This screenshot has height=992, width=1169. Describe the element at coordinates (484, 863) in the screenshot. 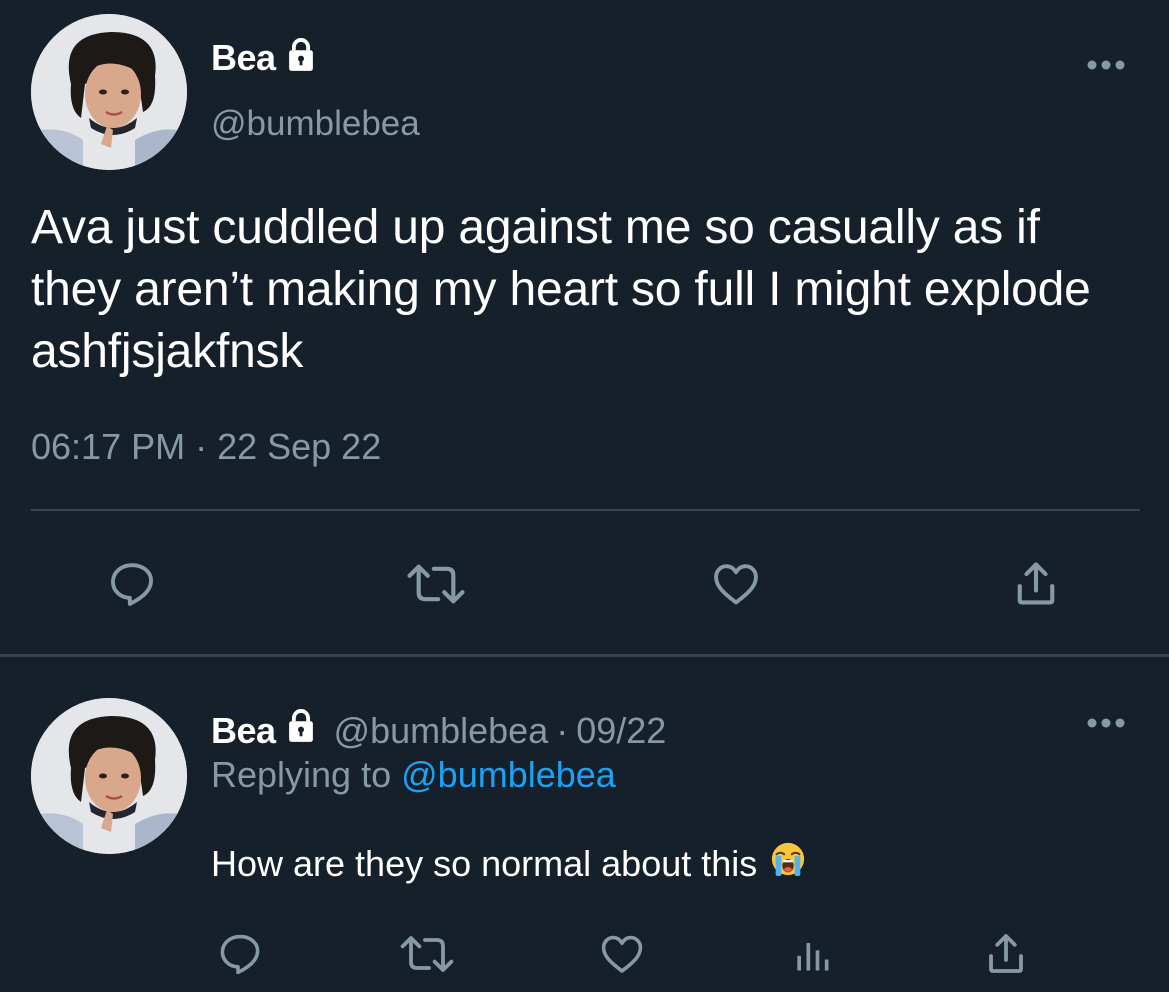

I see `tweet-text-content: How are they so normal about this` at that location.